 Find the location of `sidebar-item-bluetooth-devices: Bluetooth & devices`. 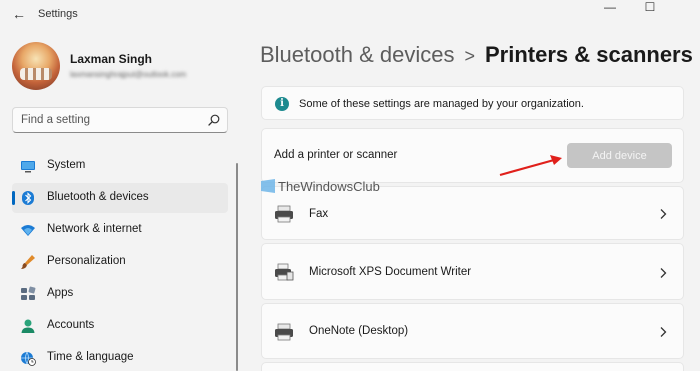

sidebar-item-bluetooth-devices: Bluetooth & devices is located at coordinates (120, 198).